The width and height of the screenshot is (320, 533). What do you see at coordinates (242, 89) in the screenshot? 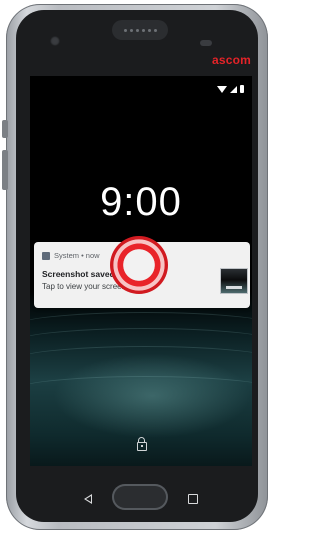
I see `battery-icon` at bounding box center [242, 89].